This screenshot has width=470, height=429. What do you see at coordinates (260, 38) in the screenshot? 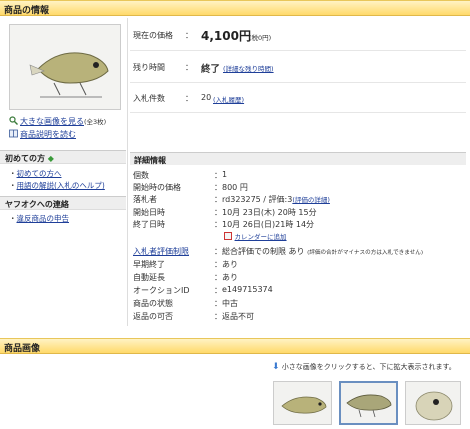
I see `price-tax: (税0円)` at bounding box center [260, 38].